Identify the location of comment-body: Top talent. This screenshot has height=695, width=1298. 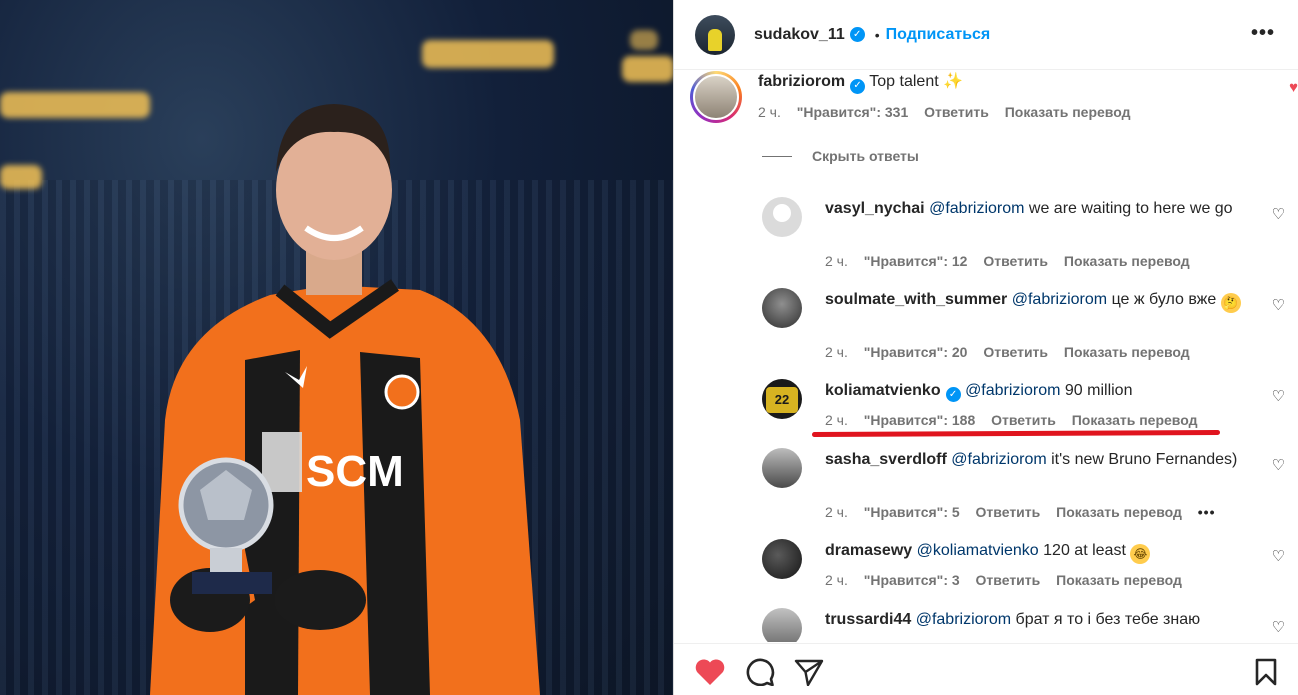
(904, 81).